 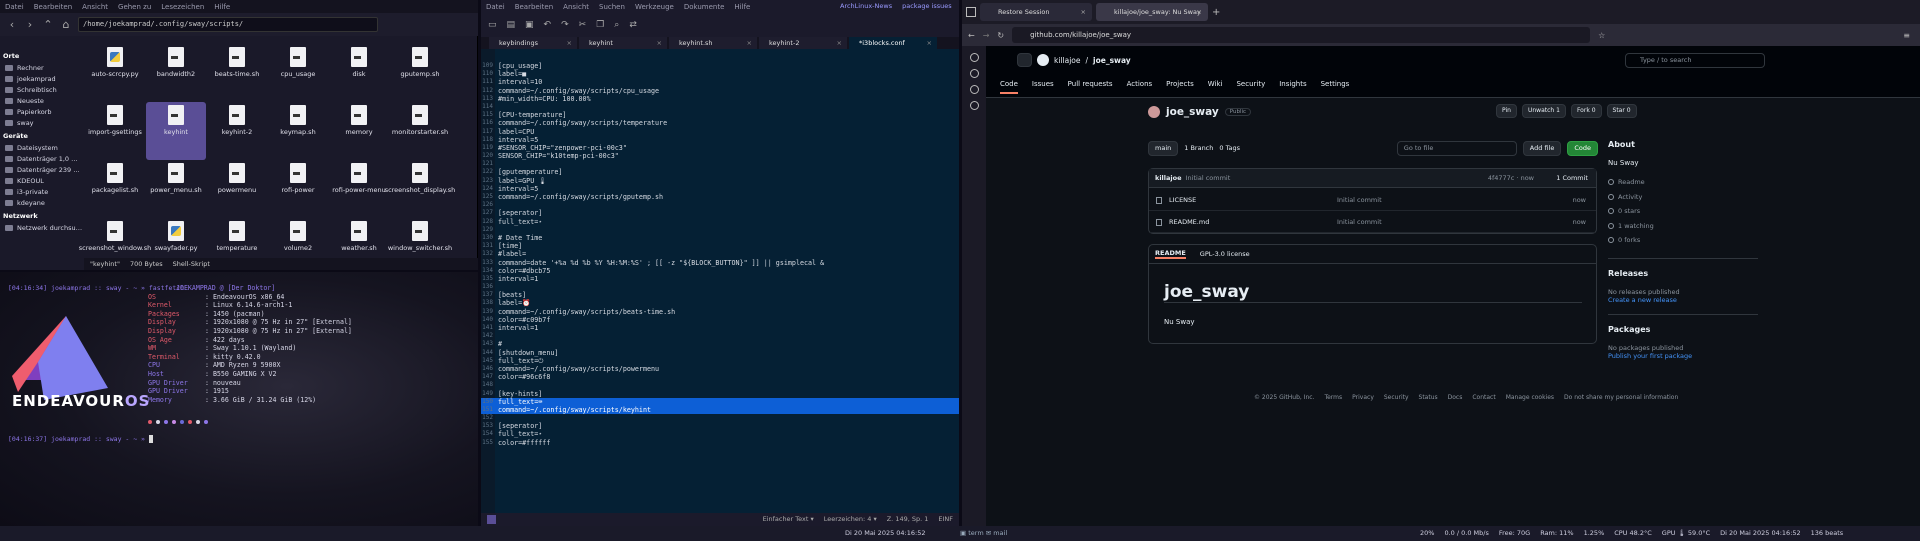 I want to click on file-item: screenshot_display.sh, so click(x=420, y=189).